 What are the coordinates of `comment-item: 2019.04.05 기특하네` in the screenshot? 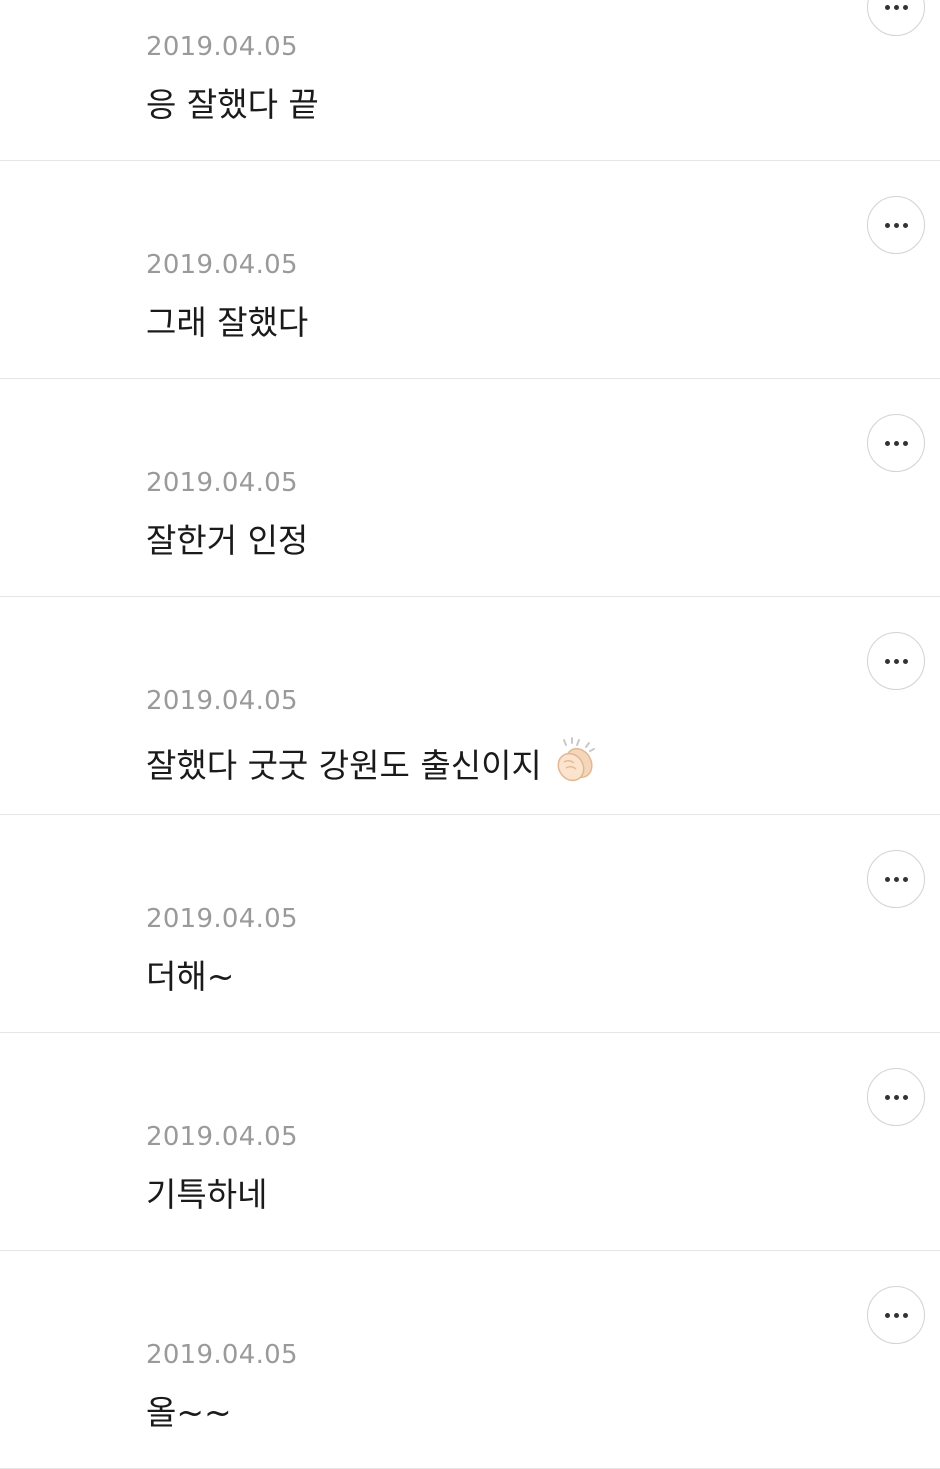 It's located at (470, 1142).